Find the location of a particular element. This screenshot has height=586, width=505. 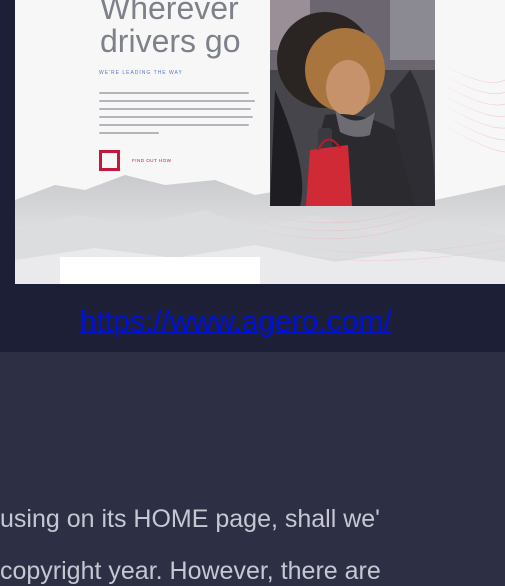

headline-line-2: drivers go is located at coordinates (170, 41).